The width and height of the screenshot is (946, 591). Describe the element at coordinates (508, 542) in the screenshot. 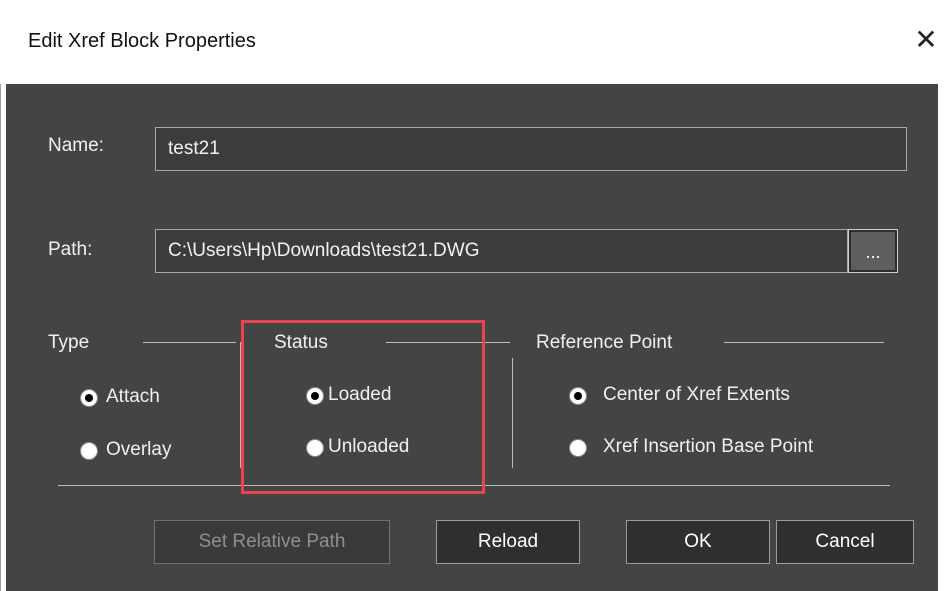

I see `reload-button: Reload` at that location.